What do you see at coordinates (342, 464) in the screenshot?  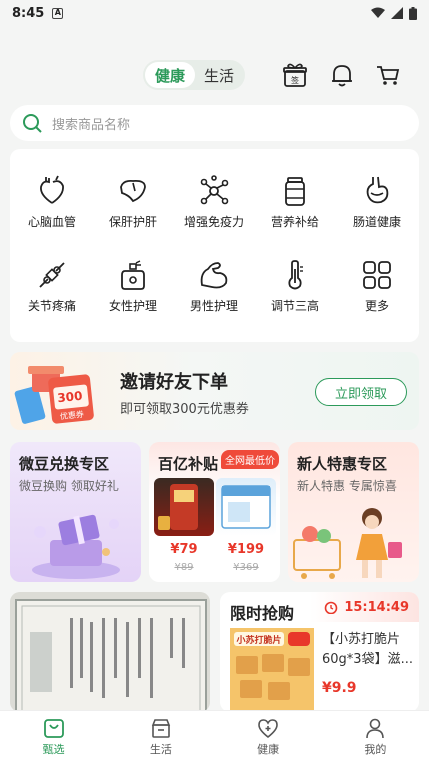 I see `card-title: 新人特惠专区` at bounding box center [342, 464].